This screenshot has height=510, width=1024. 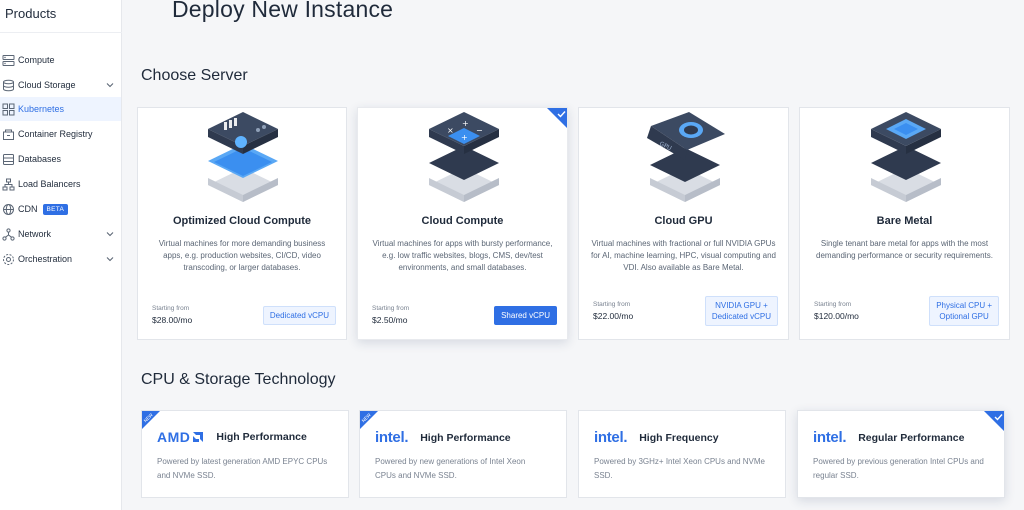 What do you see at coordinates (243, 157) in the screenshot?
I see `optimized-compute-illustration` at bounding box center [243, 157].